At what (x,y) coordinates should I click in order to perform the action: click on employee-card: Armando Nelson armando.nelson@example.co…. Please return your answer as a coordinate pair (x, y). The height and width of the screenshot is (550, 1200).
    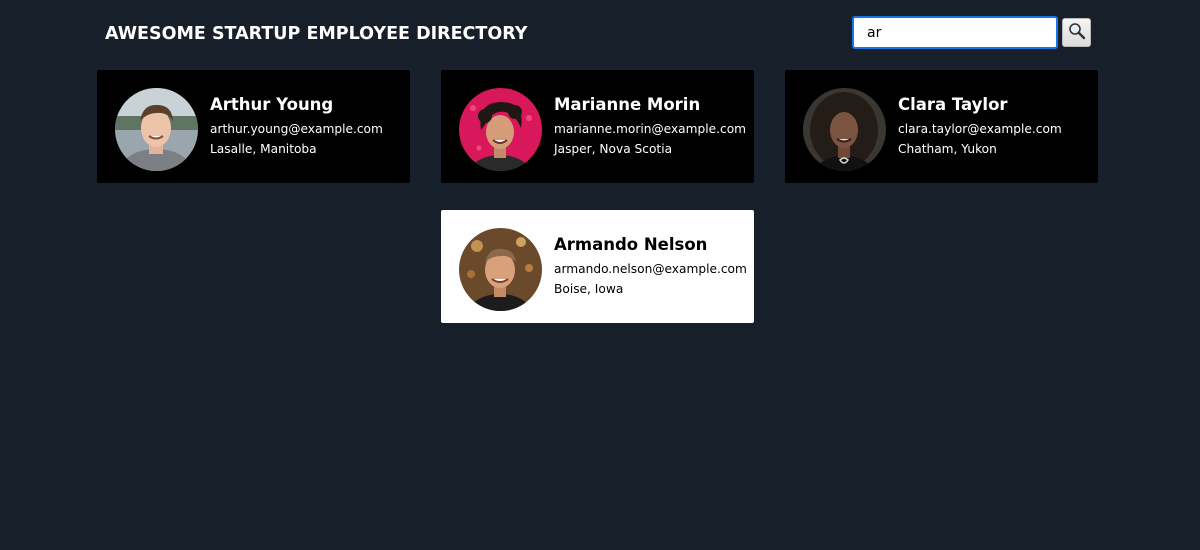
    Looking at the image, I should click on (597, 266).